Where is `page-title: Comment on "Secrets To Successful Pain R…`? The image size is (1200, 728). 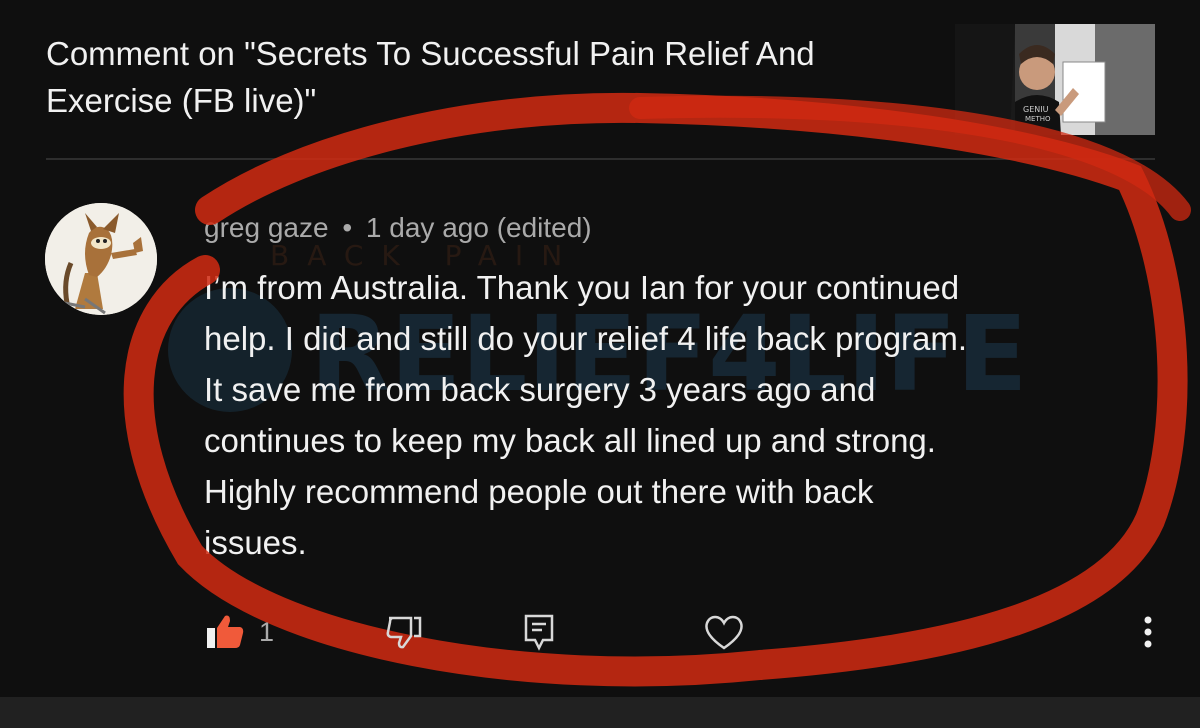 page-title: Comment on "Secrets To Successful Pain R… is located at coordinates (430, 77).